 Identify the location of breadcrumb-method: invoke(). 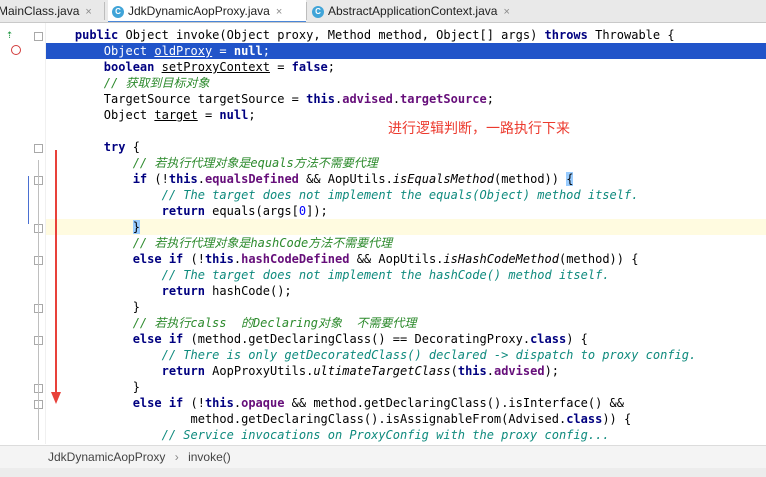
(209, 457).